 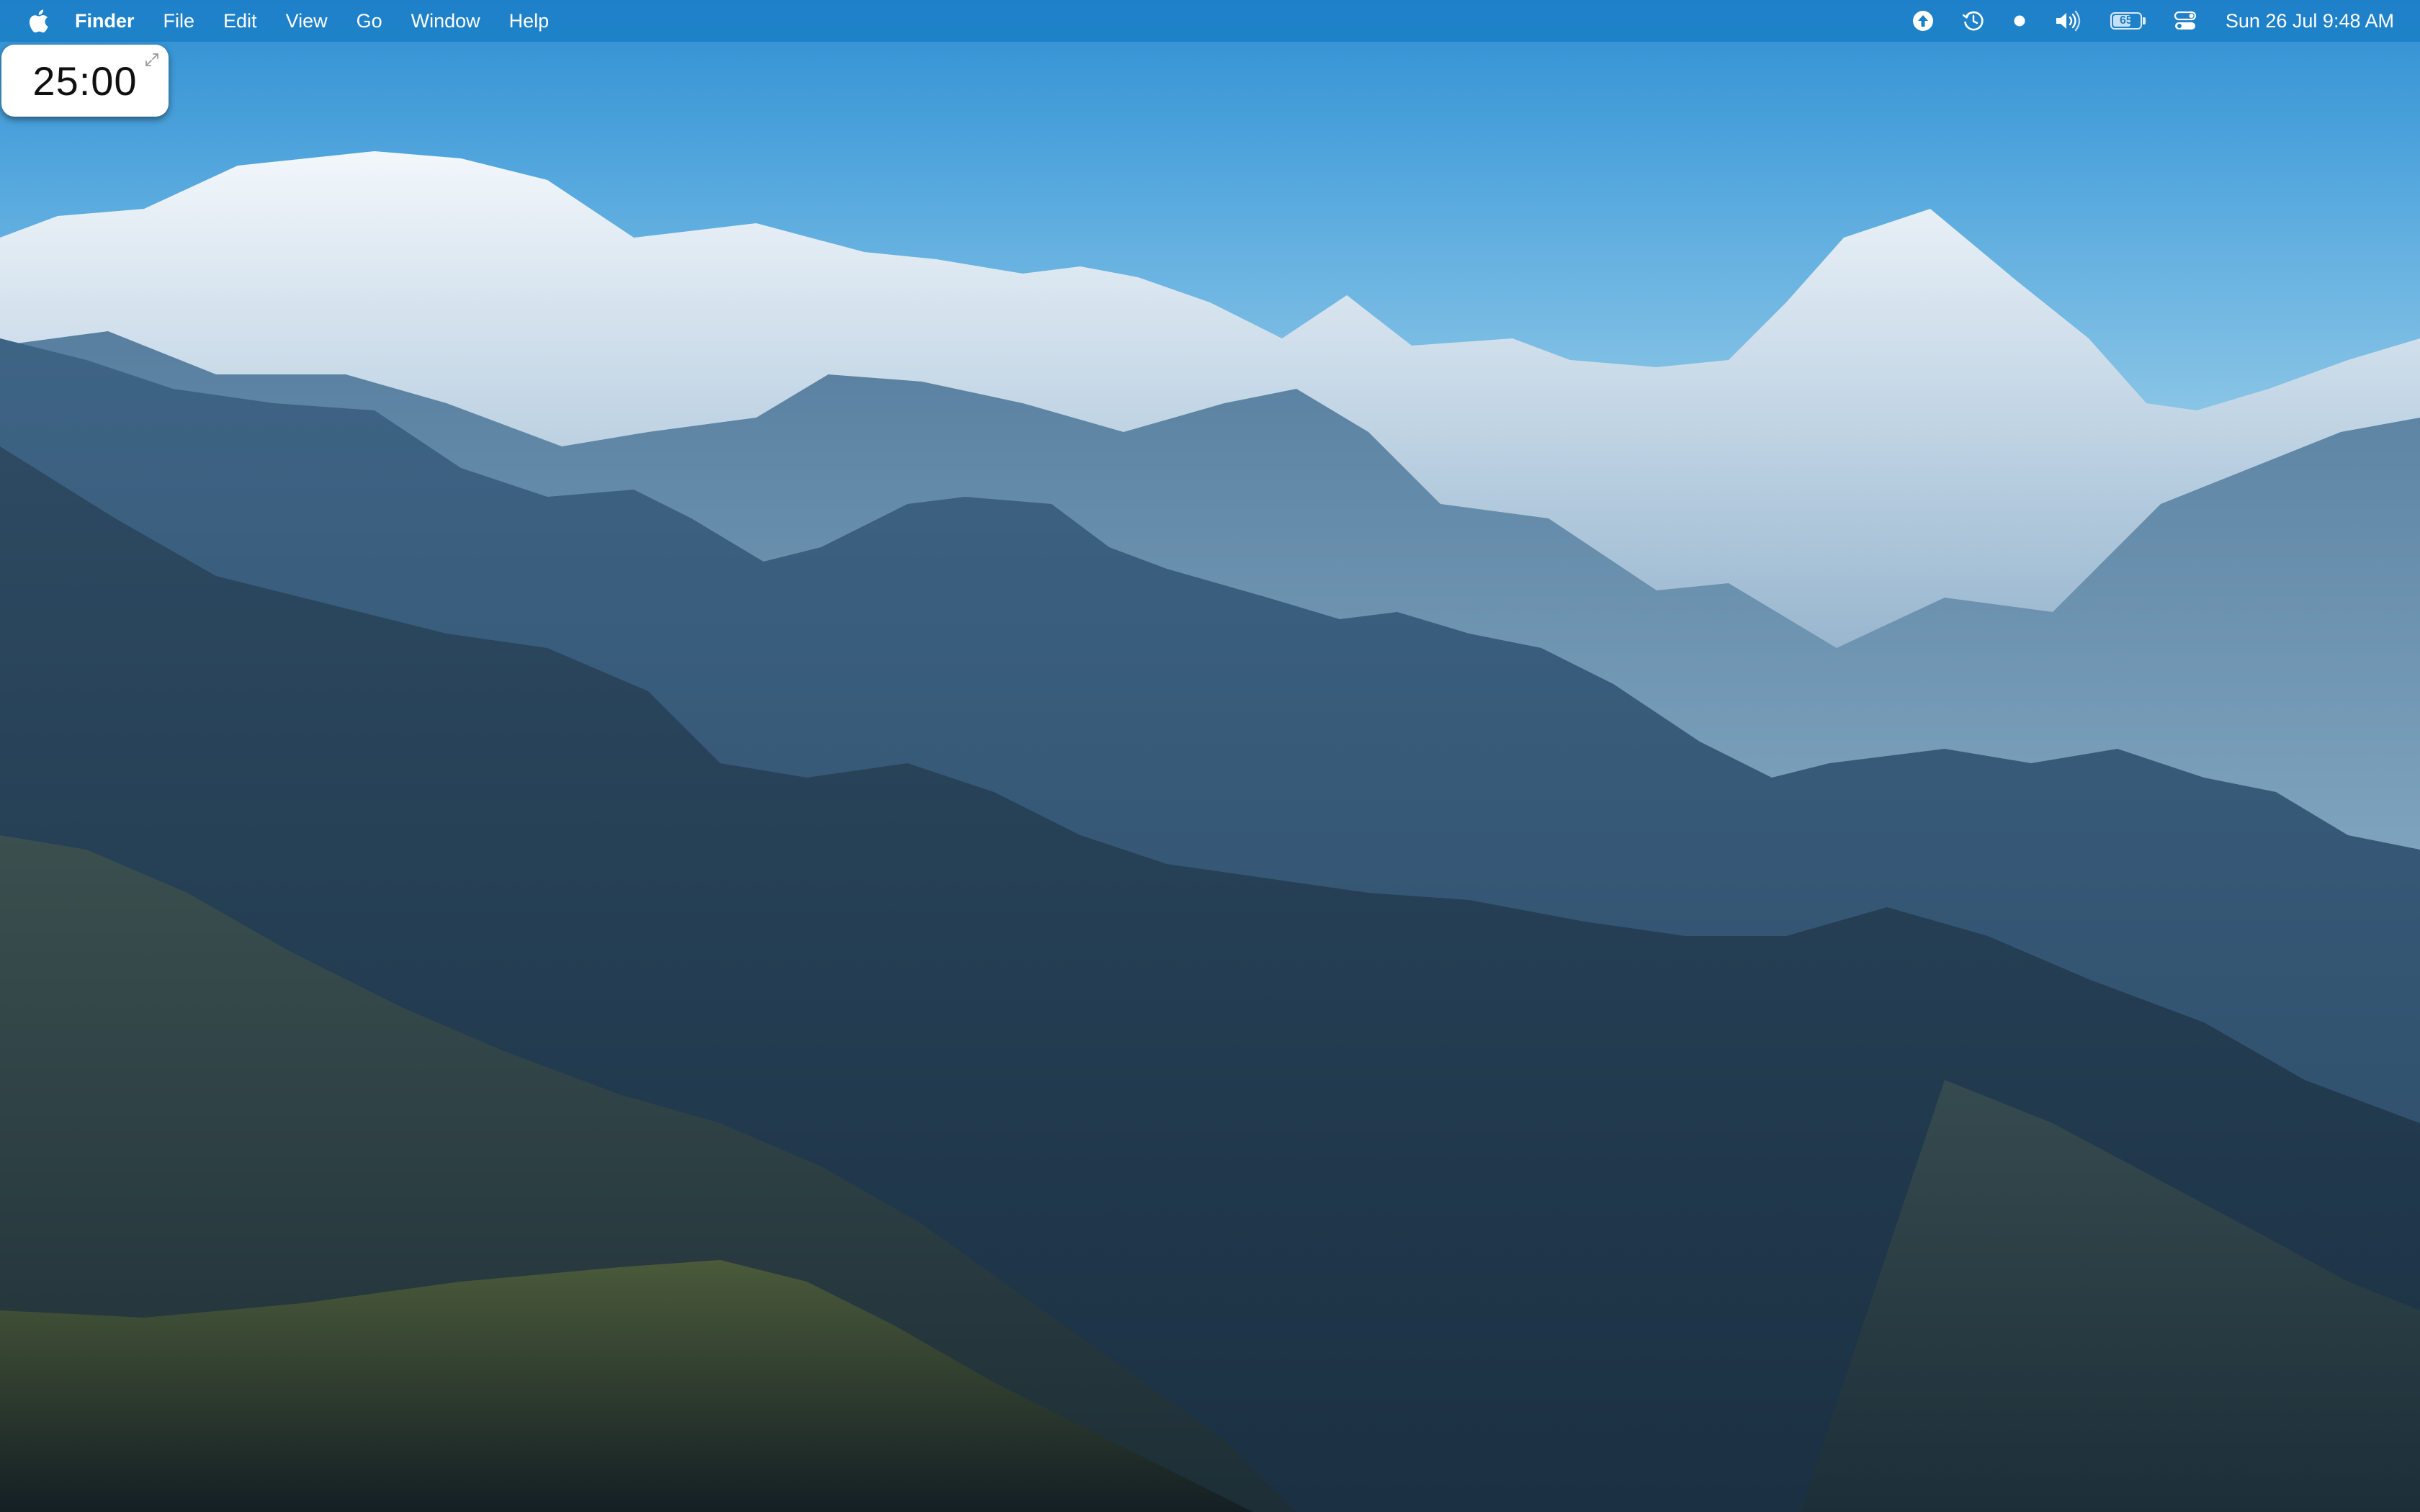 I want to click on expand-arrows-icon, so click(x=152, y=60).